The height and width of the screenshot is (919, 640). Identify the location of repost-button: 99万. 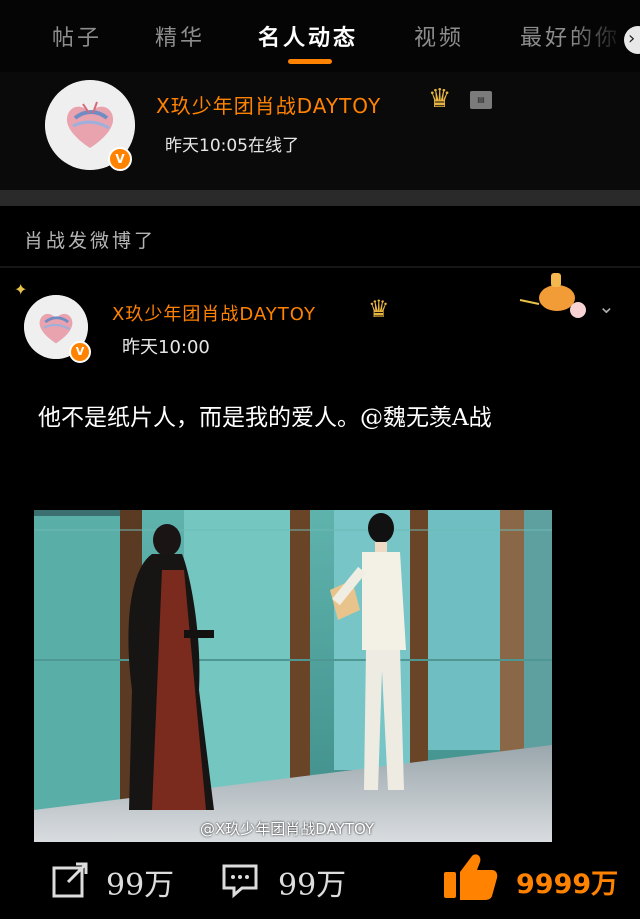
(120, 879).